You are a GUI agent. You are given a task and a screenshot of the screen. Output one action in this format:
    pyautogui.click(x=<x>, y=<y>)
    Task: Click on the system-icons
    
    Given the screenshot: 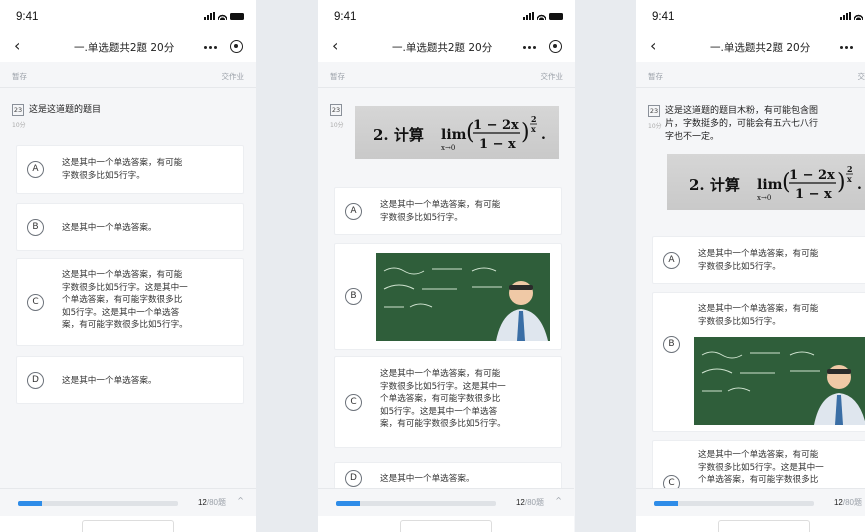 What is the action you would take?
    pyautogui.click(x=543, y=16)
    